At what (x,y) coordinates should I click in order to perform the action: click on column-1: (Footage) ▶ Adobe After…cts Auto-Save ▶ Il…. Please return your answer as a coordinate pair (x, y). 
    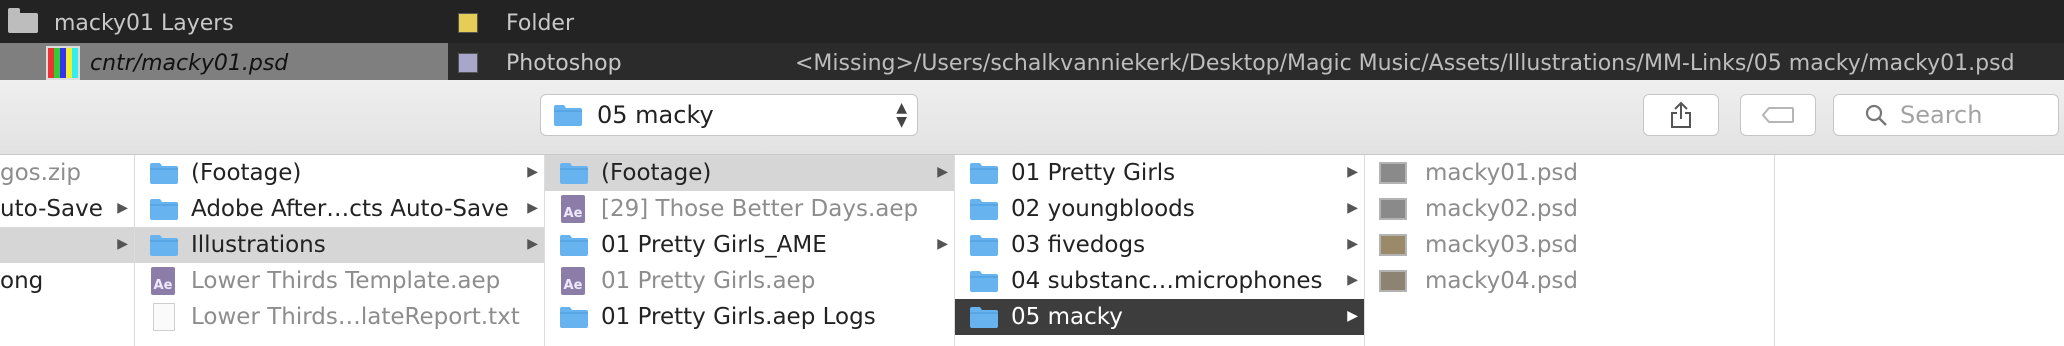
    Looking at the image, I should click on (340, 250).